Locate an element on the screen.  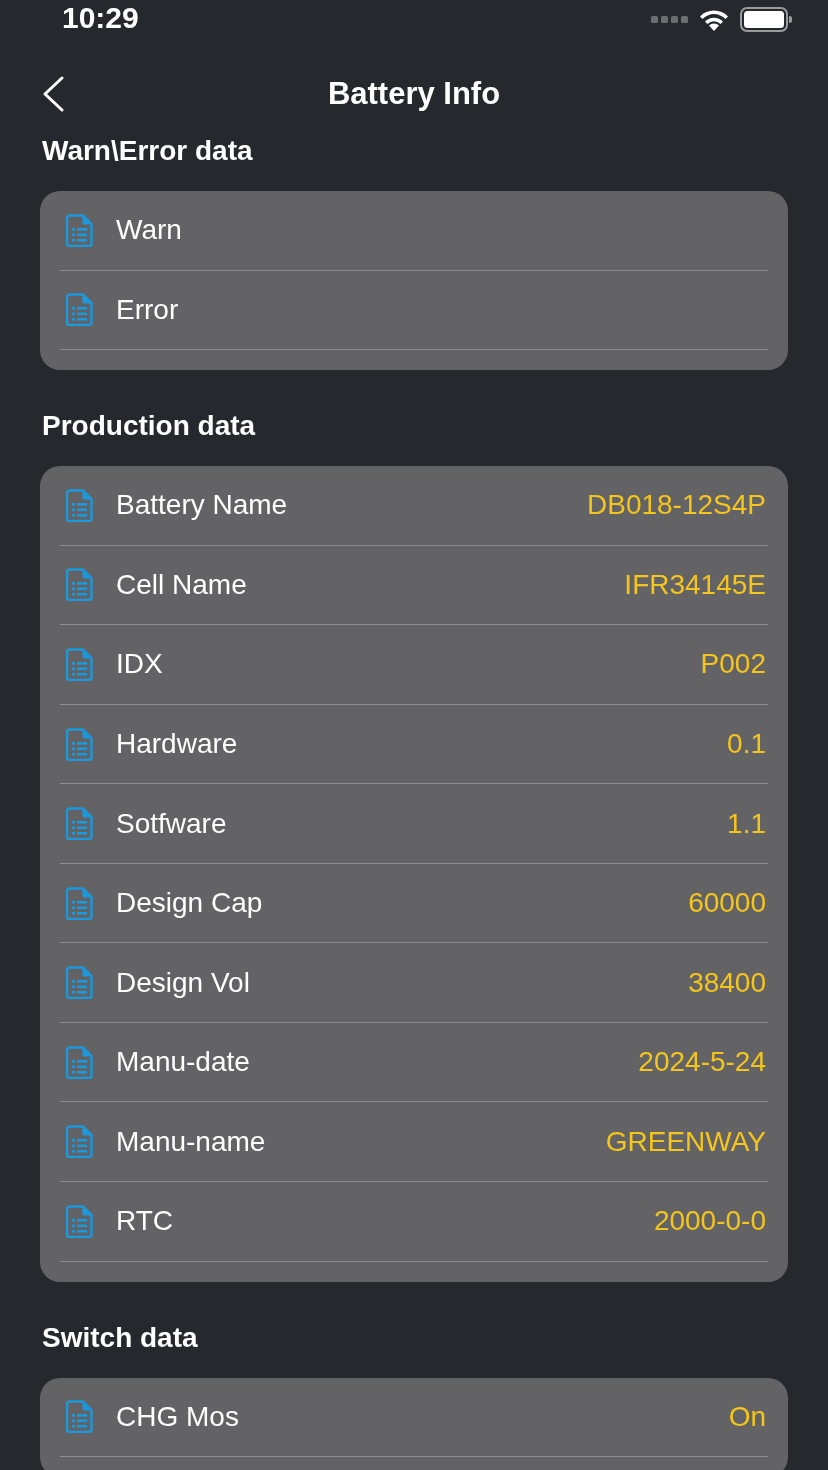
row-value: 2024-5-24 is located at coordinates (702, 1062).